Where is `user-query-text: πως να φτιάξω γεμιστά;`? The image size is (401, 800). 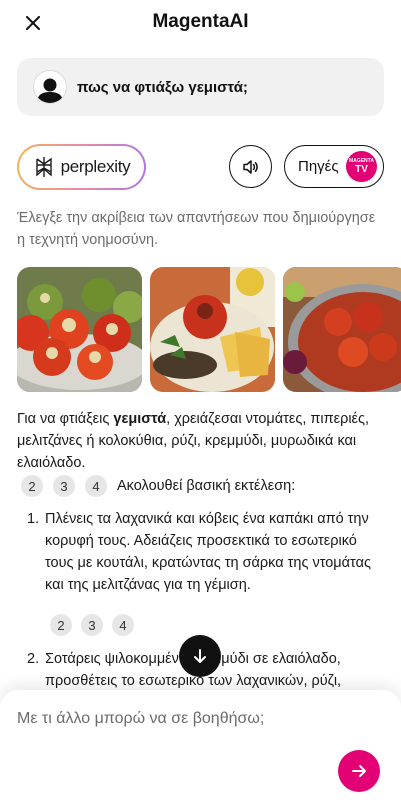
user-query-text: πως να φτιάξω γεμιστά; is located at coordinates (162, 87).